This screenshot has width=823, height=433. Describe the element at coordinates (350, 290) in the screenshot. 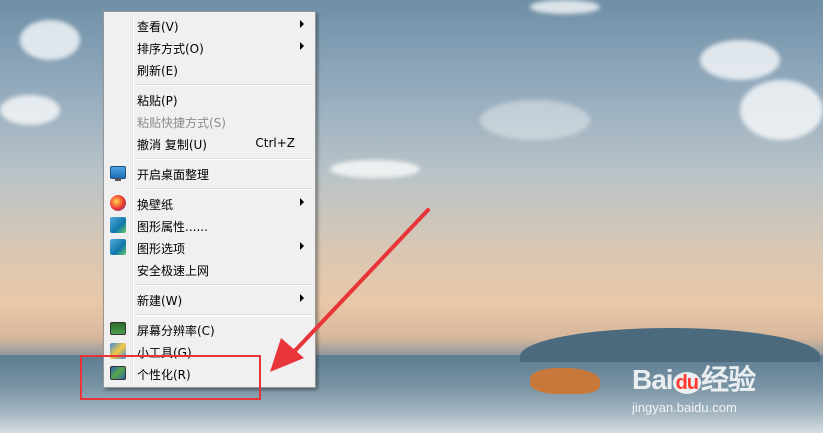

I see `annotation-arrow-icon` at that location.